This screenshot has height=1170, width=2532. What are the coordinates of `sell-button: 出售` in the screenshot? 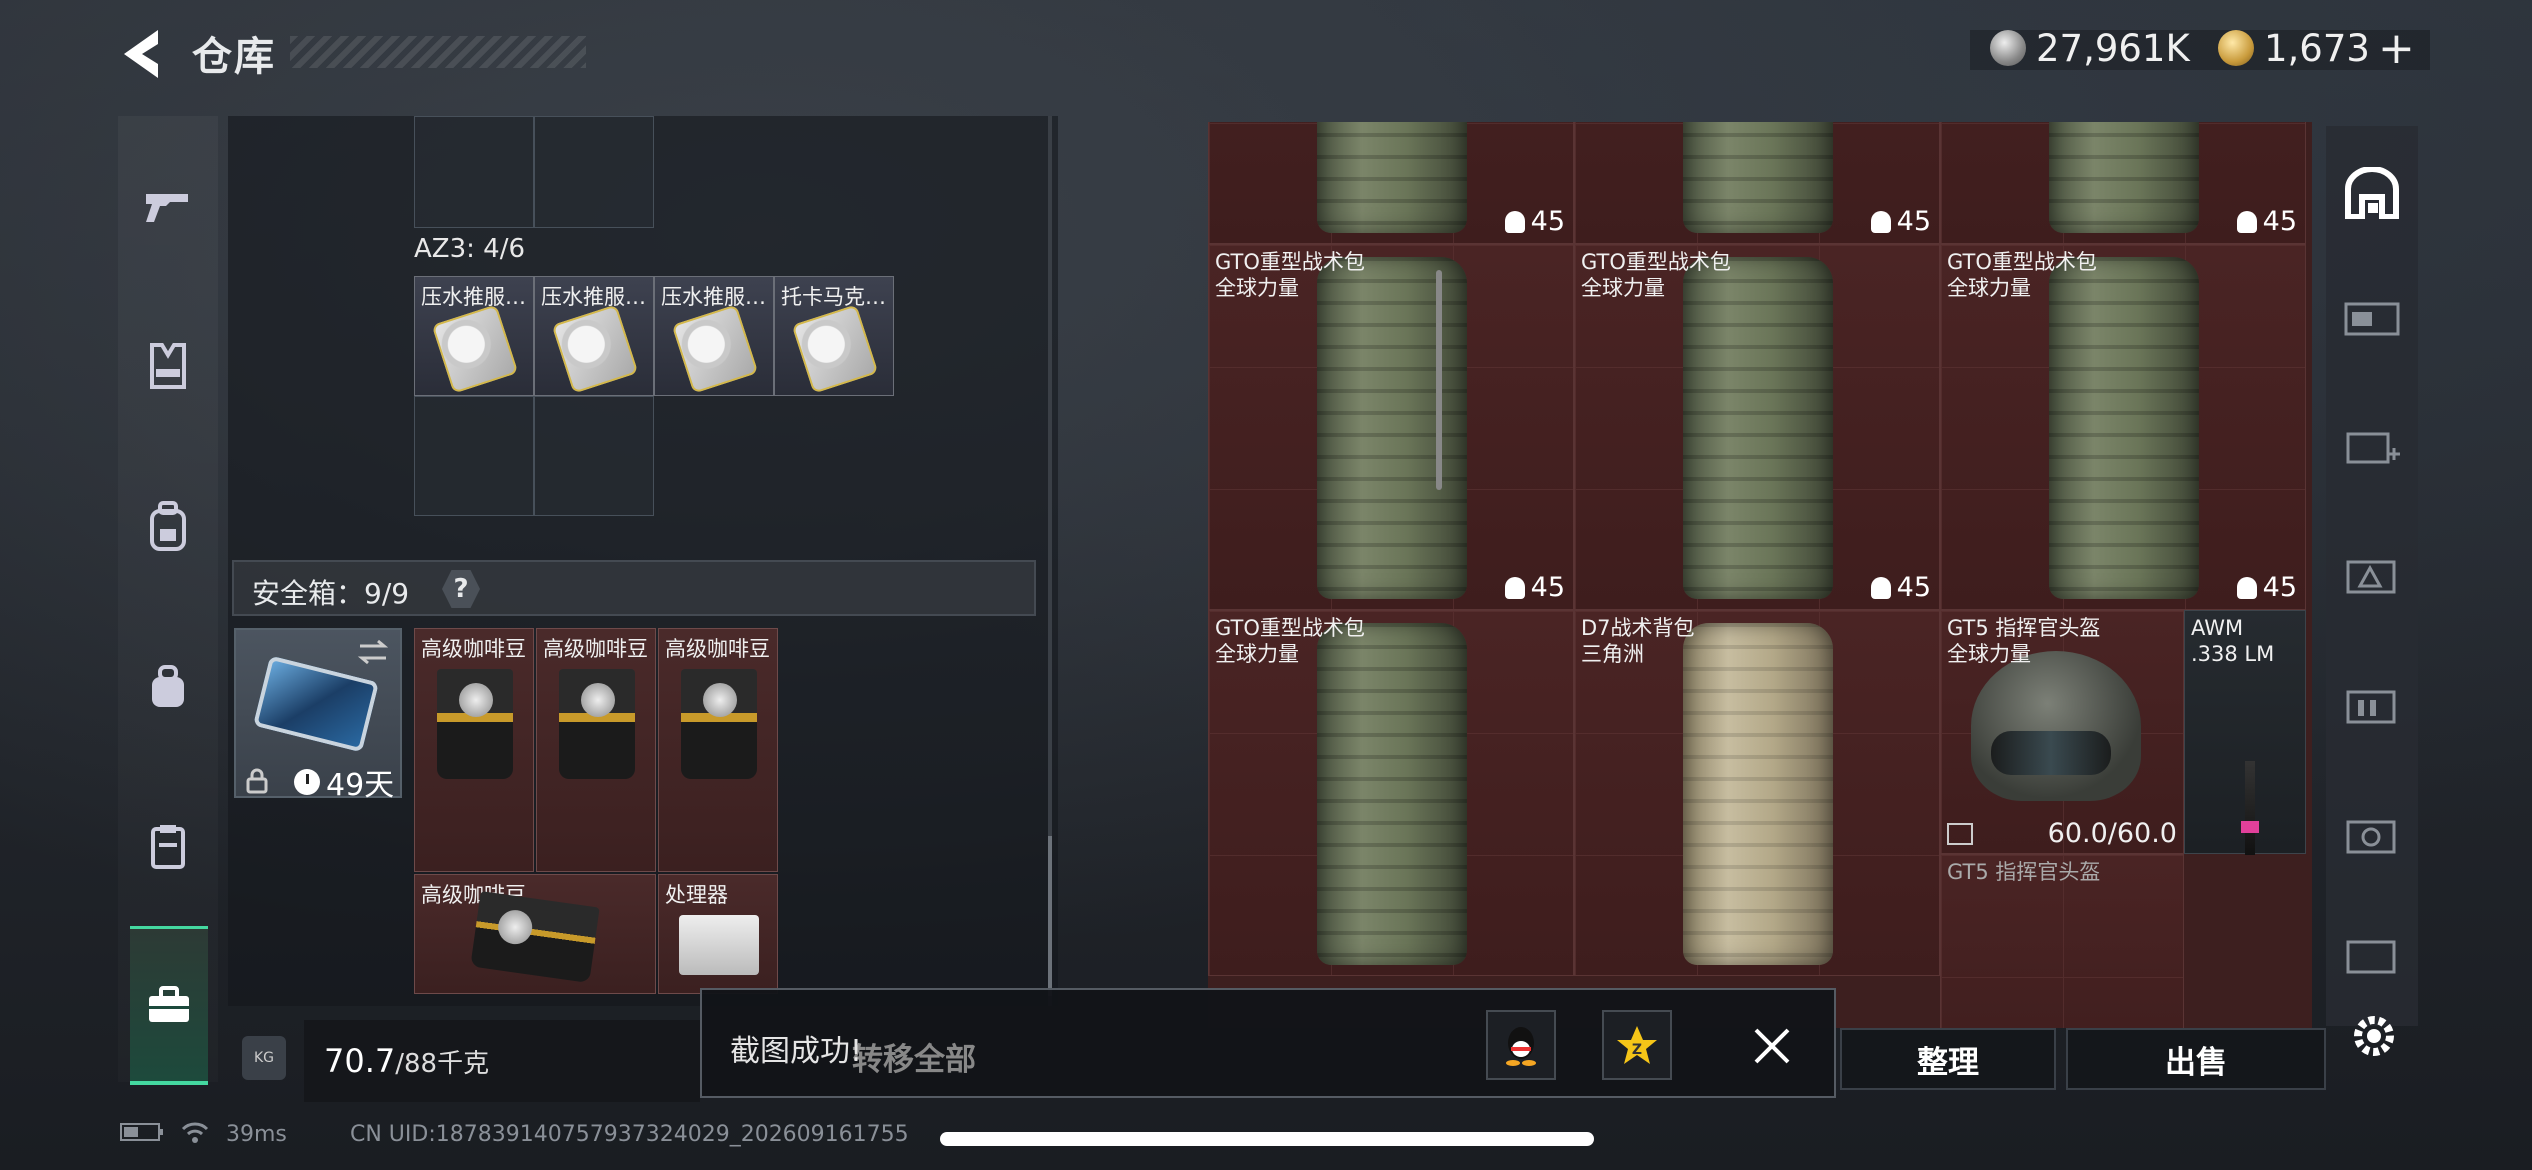 It's located at (2196, 1059).